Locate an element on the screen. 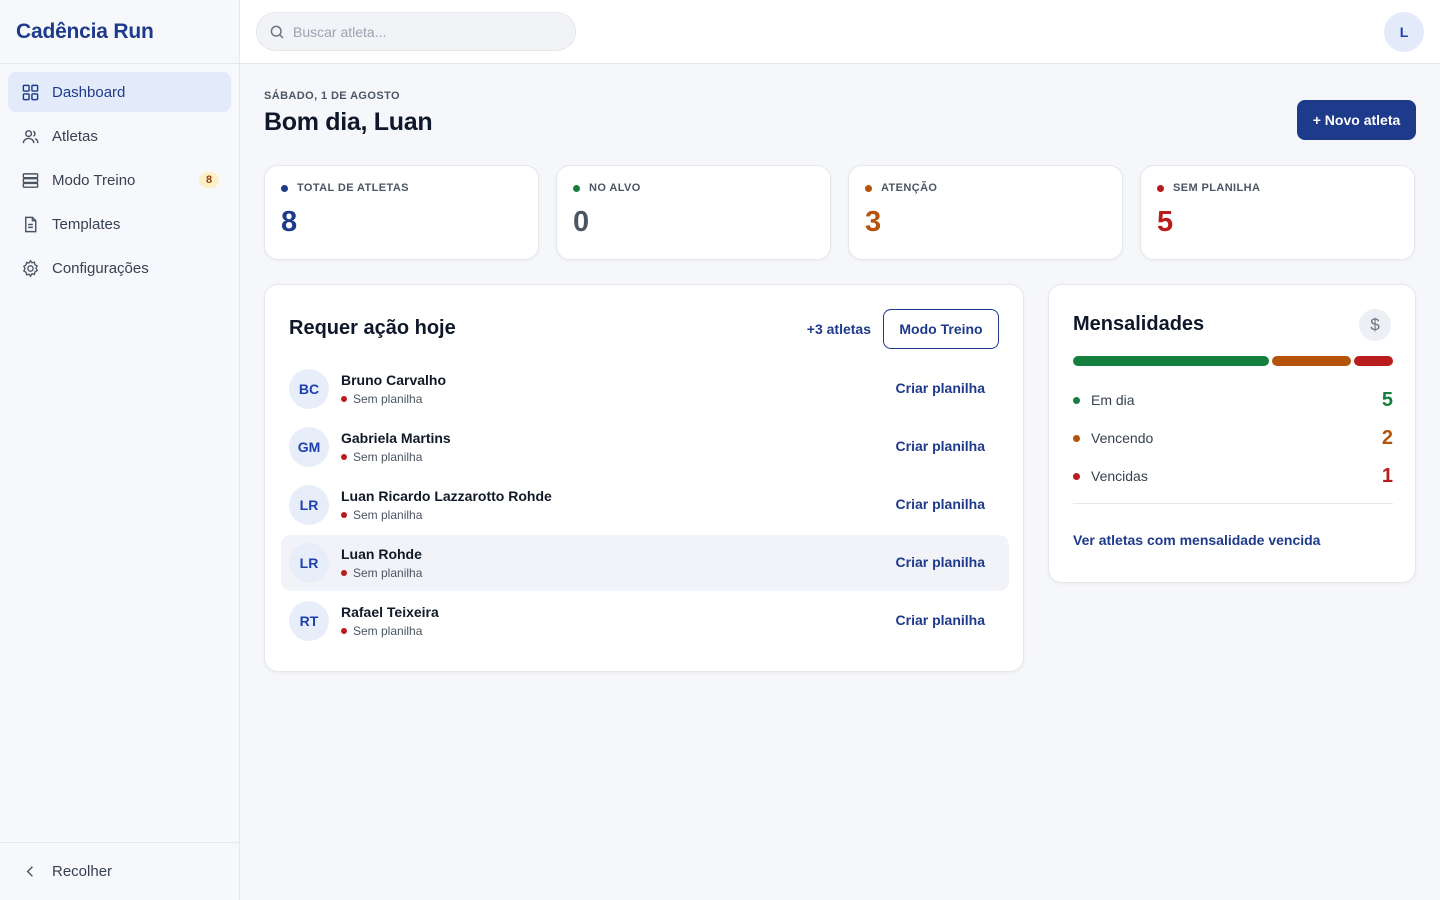 This screenshot has width=1440, height=900. athlete-info: Luan Rohde Sem planilha is located at coordinates (381, 563).